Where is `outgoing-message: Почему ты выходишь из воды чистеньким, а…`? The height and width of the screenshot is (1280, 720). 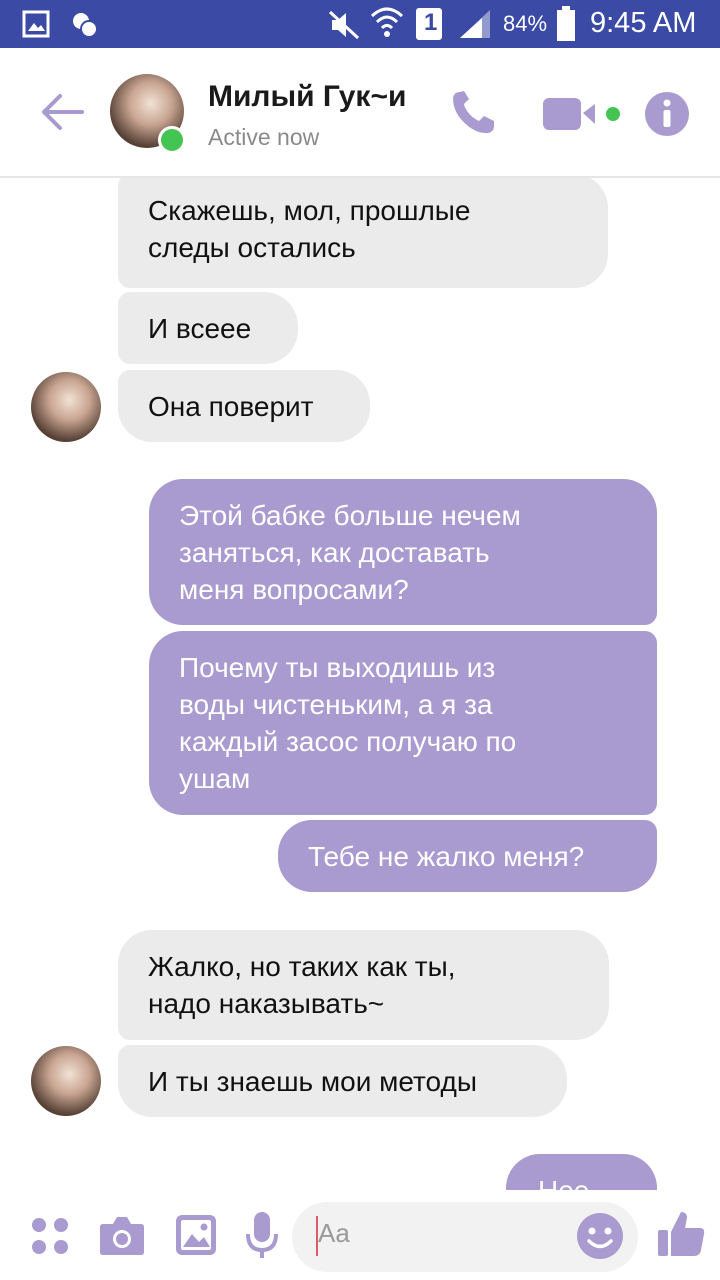 outgoing-message: Почему ты выходишь из воды чистеньким, а… is located at coordinates (403, 723).